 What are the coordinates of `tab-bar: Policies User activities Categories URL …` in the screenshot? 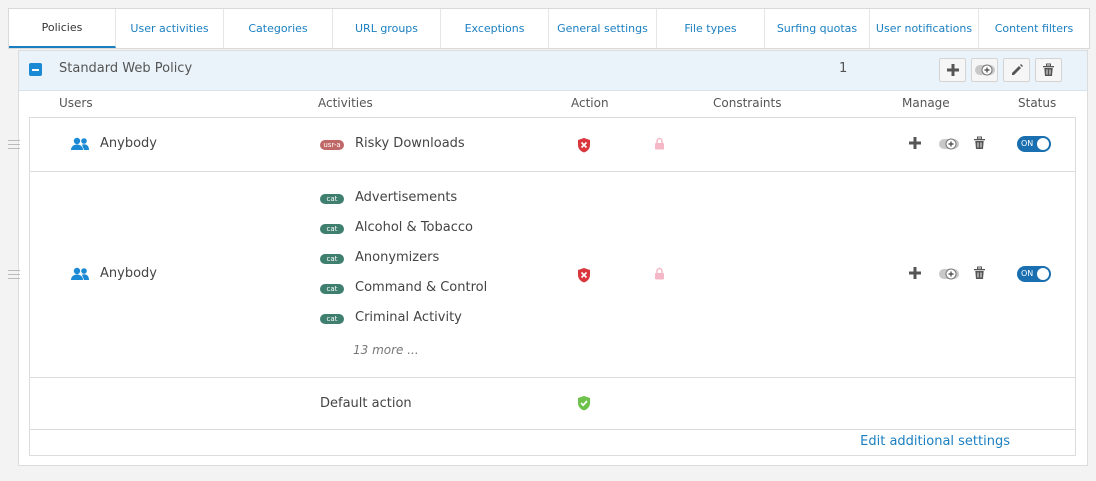 It's located at (549, 28).